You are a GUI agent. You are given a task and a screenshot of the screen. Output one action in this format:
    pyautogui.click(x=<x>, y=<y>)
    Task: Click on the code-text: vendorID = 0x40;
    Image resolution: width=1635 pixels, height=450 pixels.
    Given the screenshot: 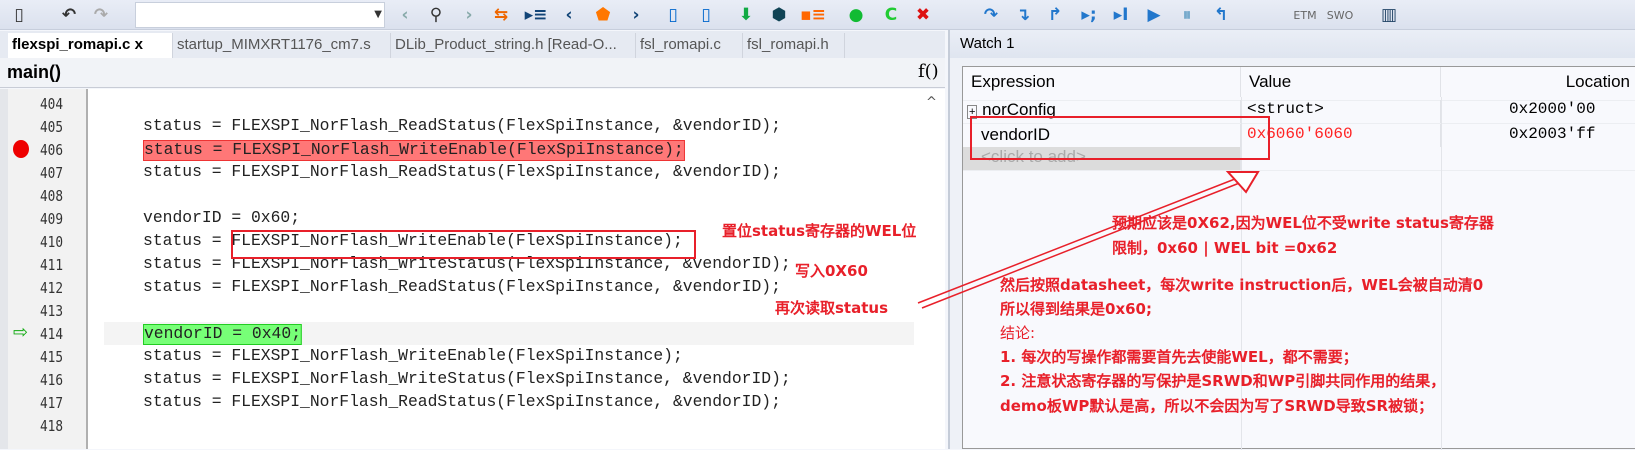 What is the action you would take?
    pyautogui.click(x=222, y=334)
    